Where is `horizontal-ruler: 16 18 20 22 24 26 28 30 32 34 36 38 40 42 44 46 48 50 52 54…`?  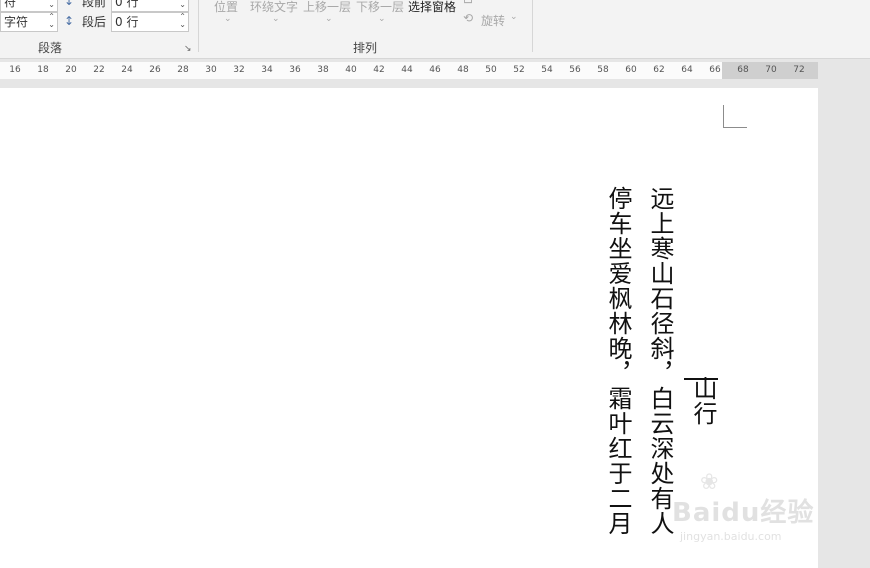 horizontal-ruler: 16 18 20 22 24 26 28 30 32 34 36 38 40 42 44 46 48 50 52 54… is located at coordinates (409, 70).